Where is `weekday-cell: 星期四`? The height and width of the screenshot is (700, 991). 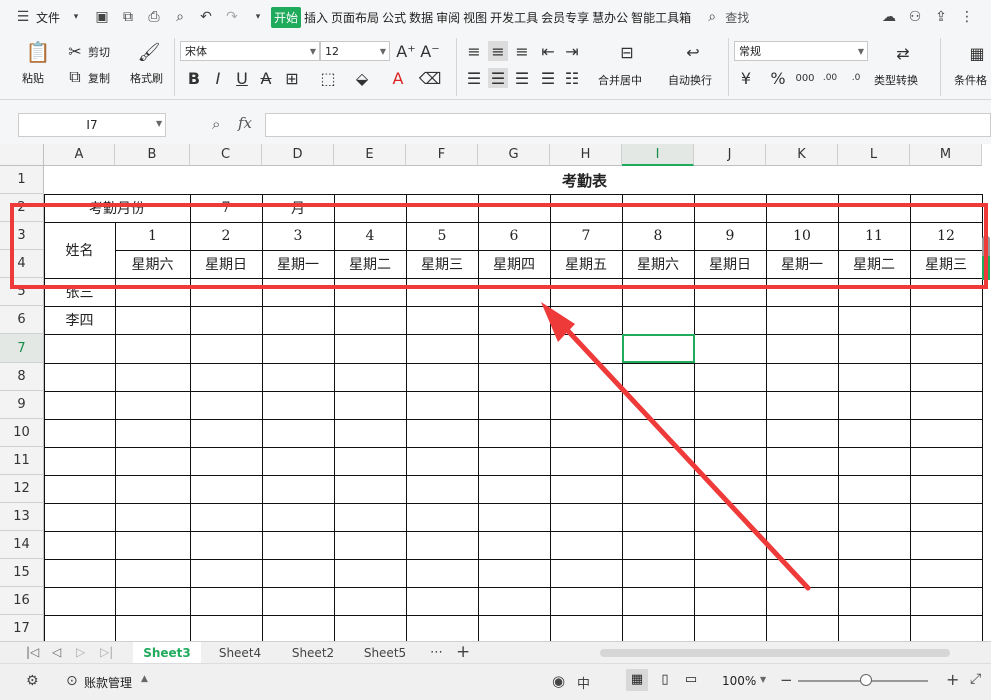
weekday-cell: 星期四 is located at coordinates (514, 264).